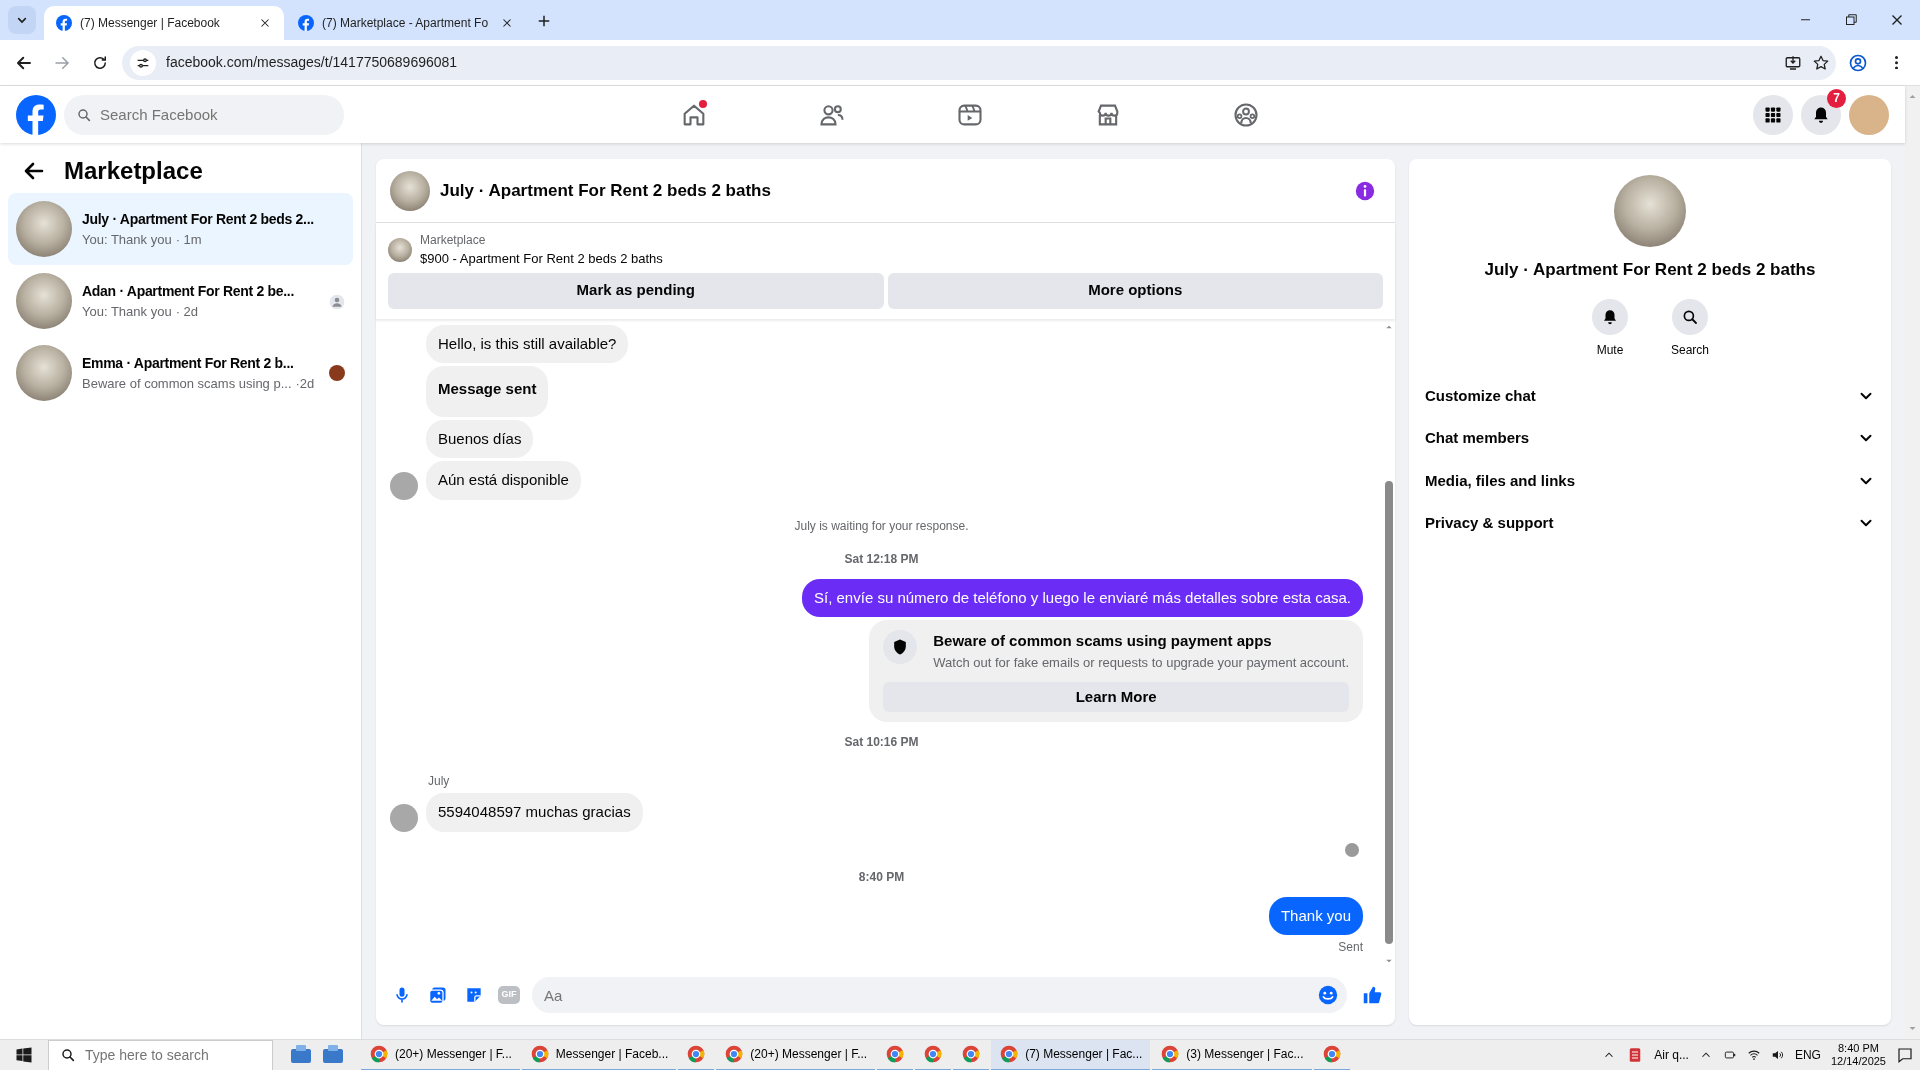  Describe the element at coordinates (127, 311) in the screenshot. I see `message-preview: You: Thank you` at that location.